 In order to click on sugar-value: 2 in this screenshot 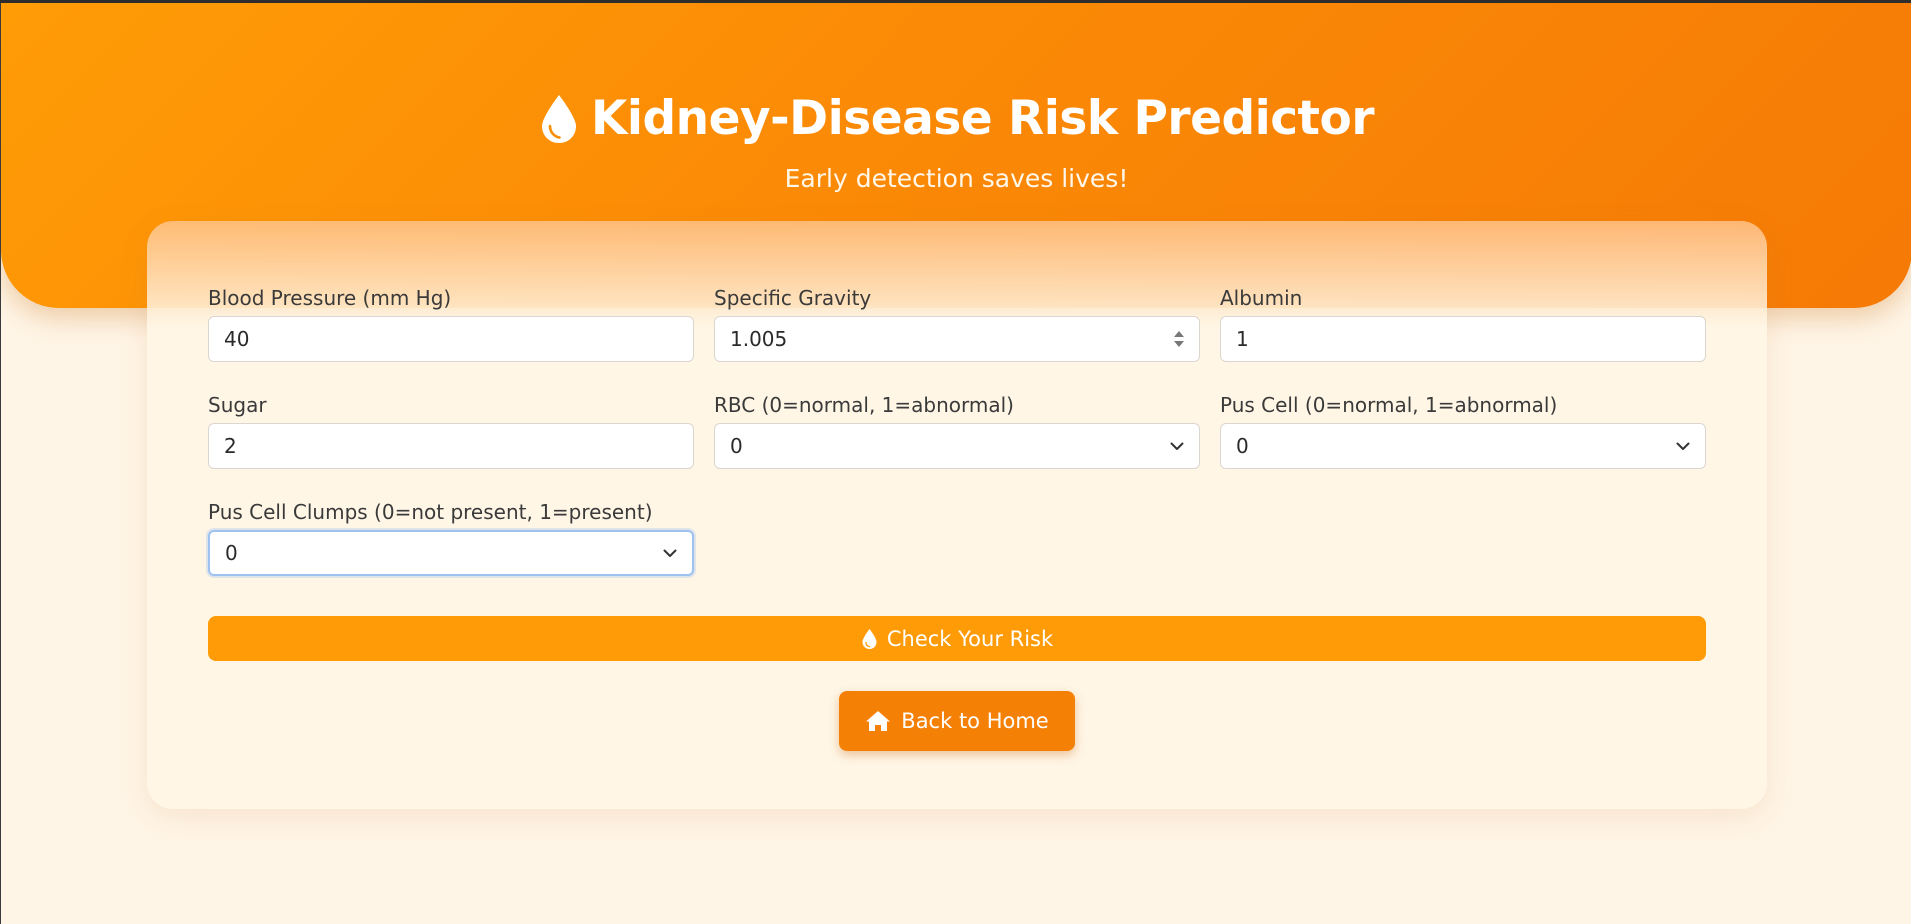, I will do `click(230, 446)`.